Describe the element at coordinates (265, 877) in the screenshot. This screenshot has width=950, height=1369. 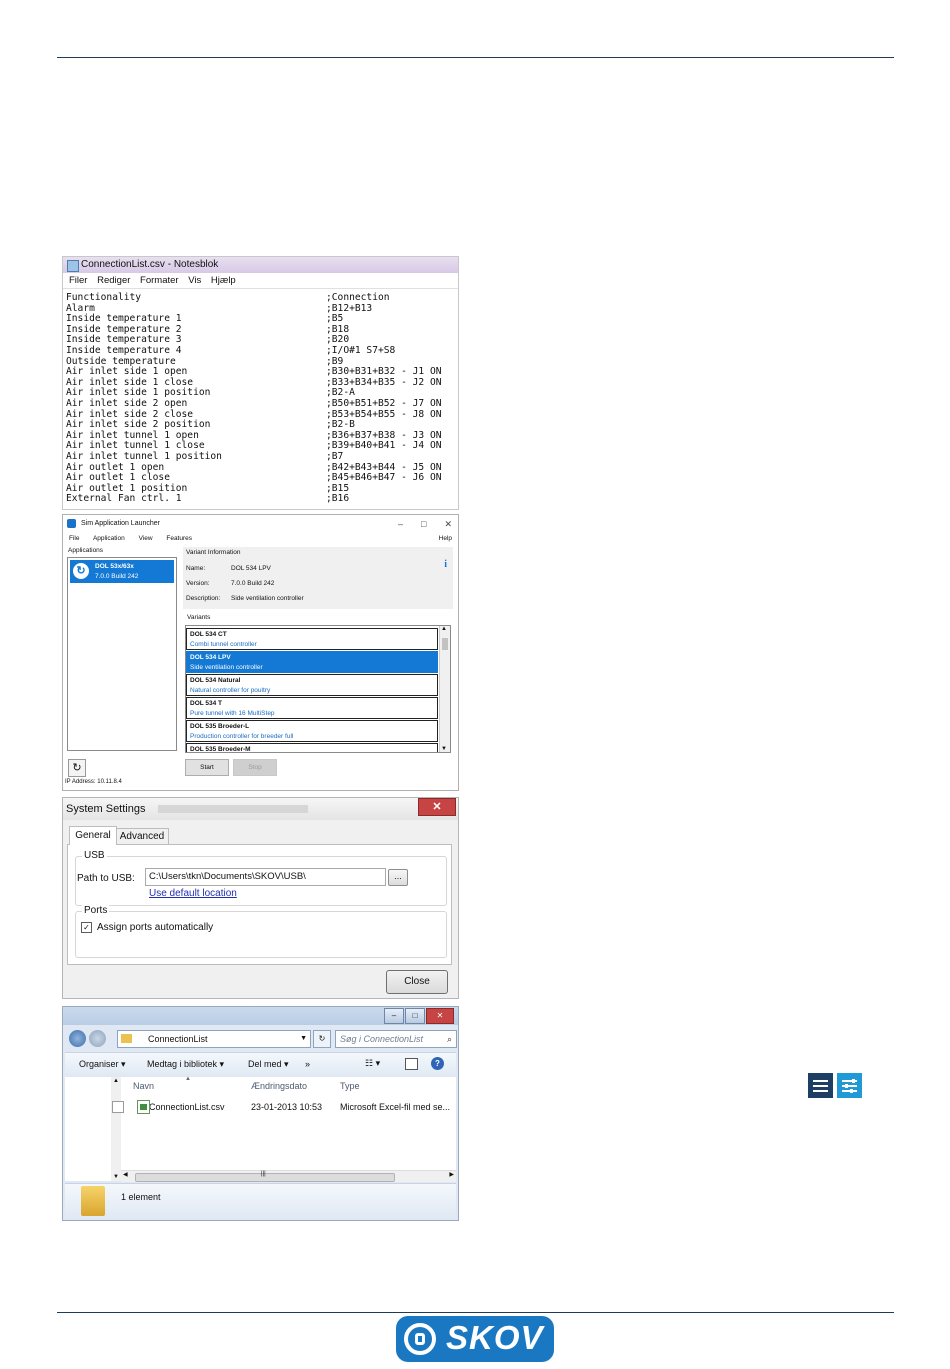
I see `usb-path-input: C:\Users\tkn\Documents\SKOV\USB\` at that location.